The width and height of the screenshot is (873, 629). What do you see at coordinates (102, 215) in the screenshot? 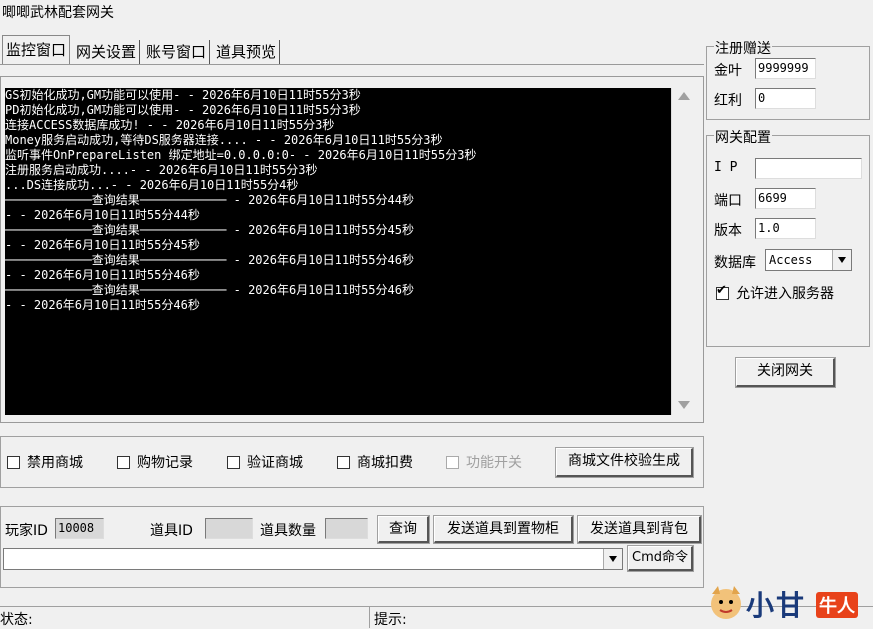
I see `log-line: - - 2026年6月10日11时55分44秒` at bounding box center [102, 215].